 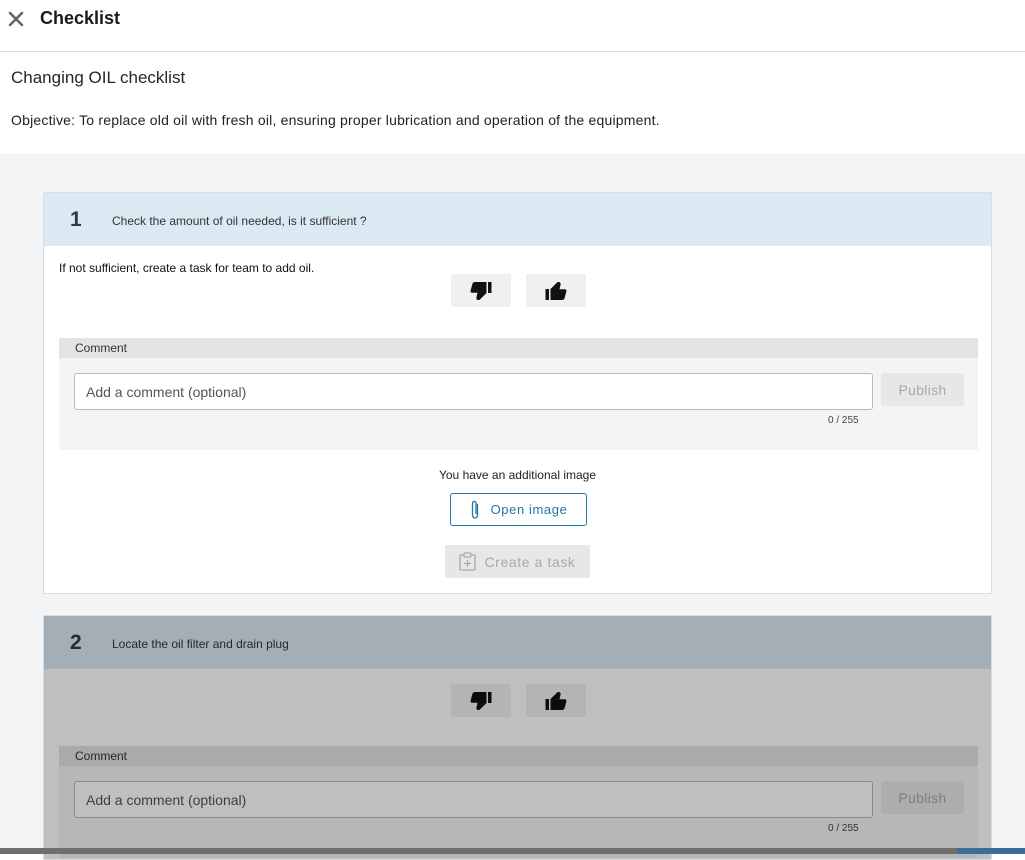 I want to click on close-icon, so click(x=16, y=19).